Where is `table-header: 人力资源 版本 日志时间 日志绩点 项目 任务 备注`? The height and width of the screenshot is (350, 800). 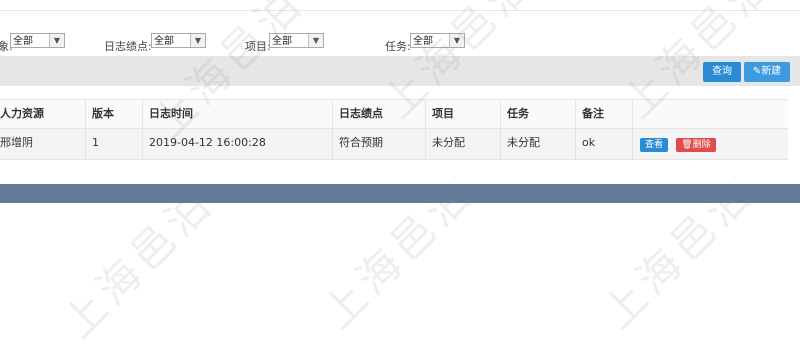
table-header: 人力资源 版本 日志时间 日志绩点 项目 任务 备注 is located at coordinates (394, 114).